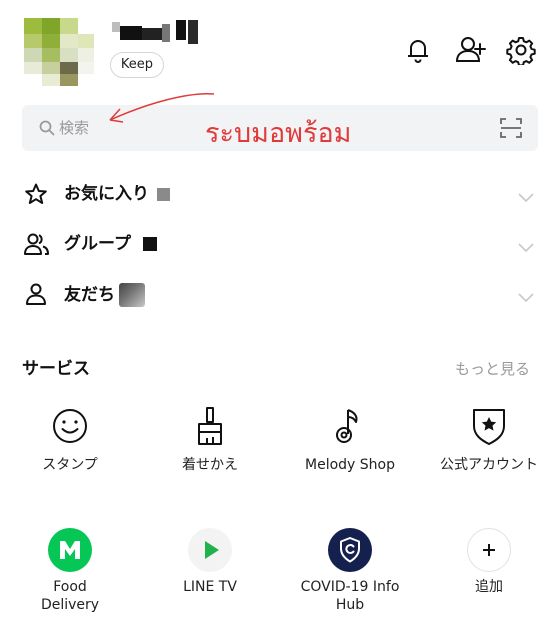 The width and height of the screenshot is (559, 640). I want to click on profile-avatar, so click(59, 52).